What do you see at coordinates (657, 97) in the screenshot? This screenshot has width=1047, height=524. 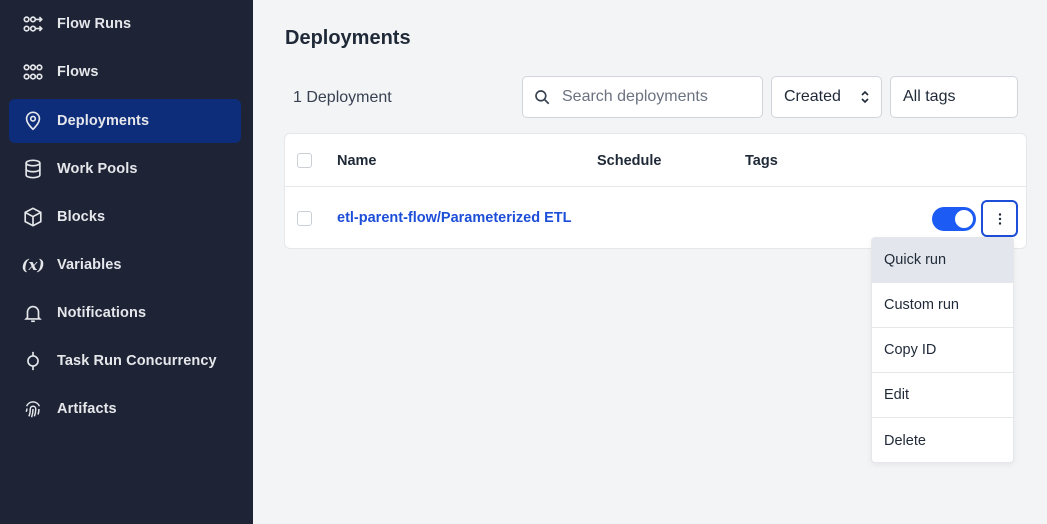 I see `search-input` at bounding box center [657, 97].